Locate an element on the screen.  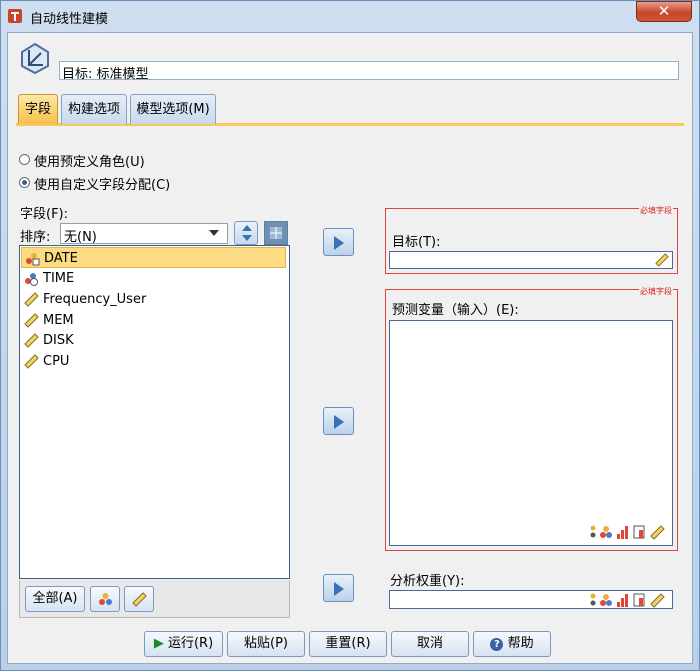
paste-button: 粘贴(P) is located at coordinates (266, 644).